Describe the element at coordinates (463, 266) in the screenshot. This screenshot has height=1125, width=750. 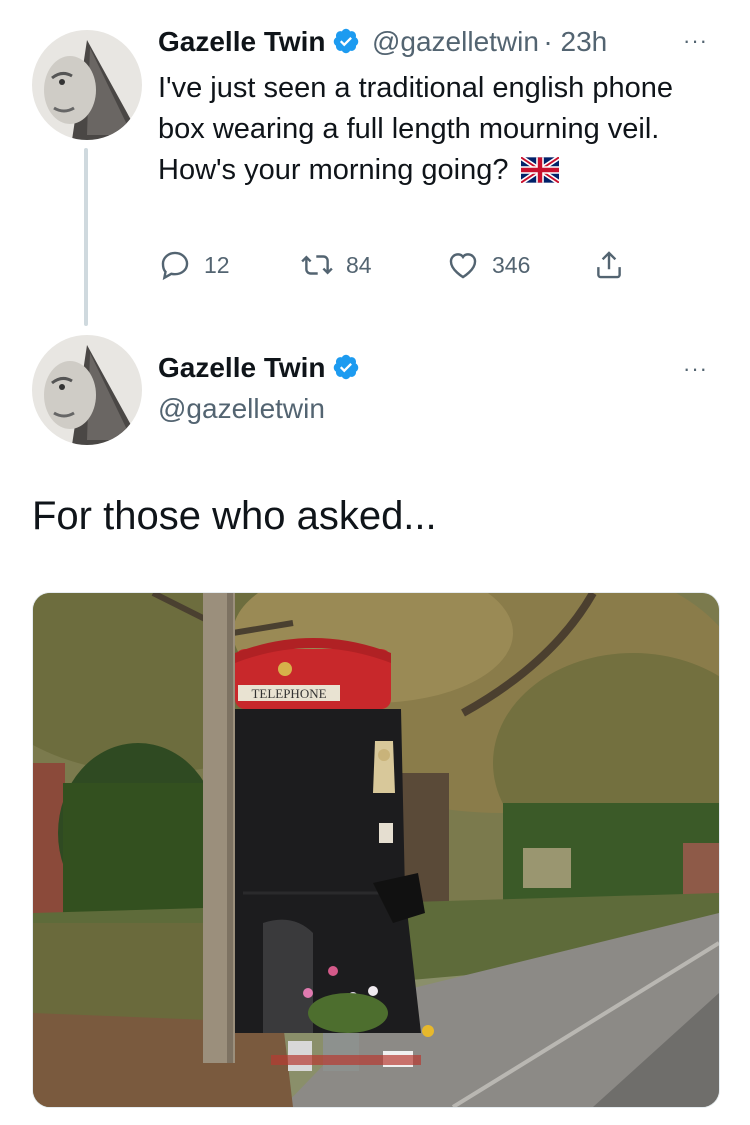
I see `heart-icon` at that location.